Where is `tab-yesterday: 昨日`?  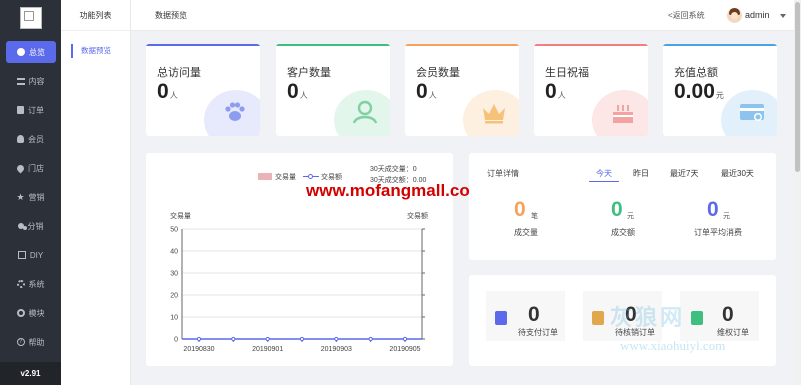 tab-yesterday: 昨日 is located at coordinates (641, 173).